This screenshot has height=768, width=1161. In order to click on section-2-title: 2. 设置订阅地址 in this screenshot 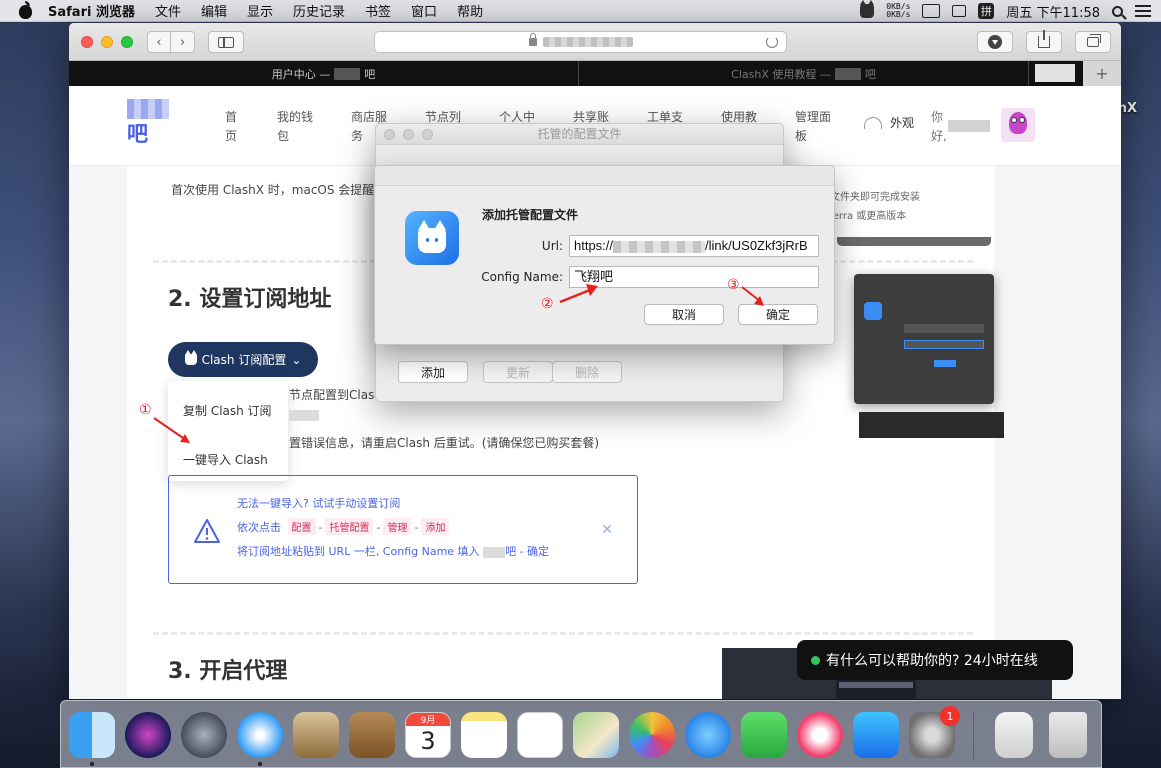, I will do `click(250, 299)`.